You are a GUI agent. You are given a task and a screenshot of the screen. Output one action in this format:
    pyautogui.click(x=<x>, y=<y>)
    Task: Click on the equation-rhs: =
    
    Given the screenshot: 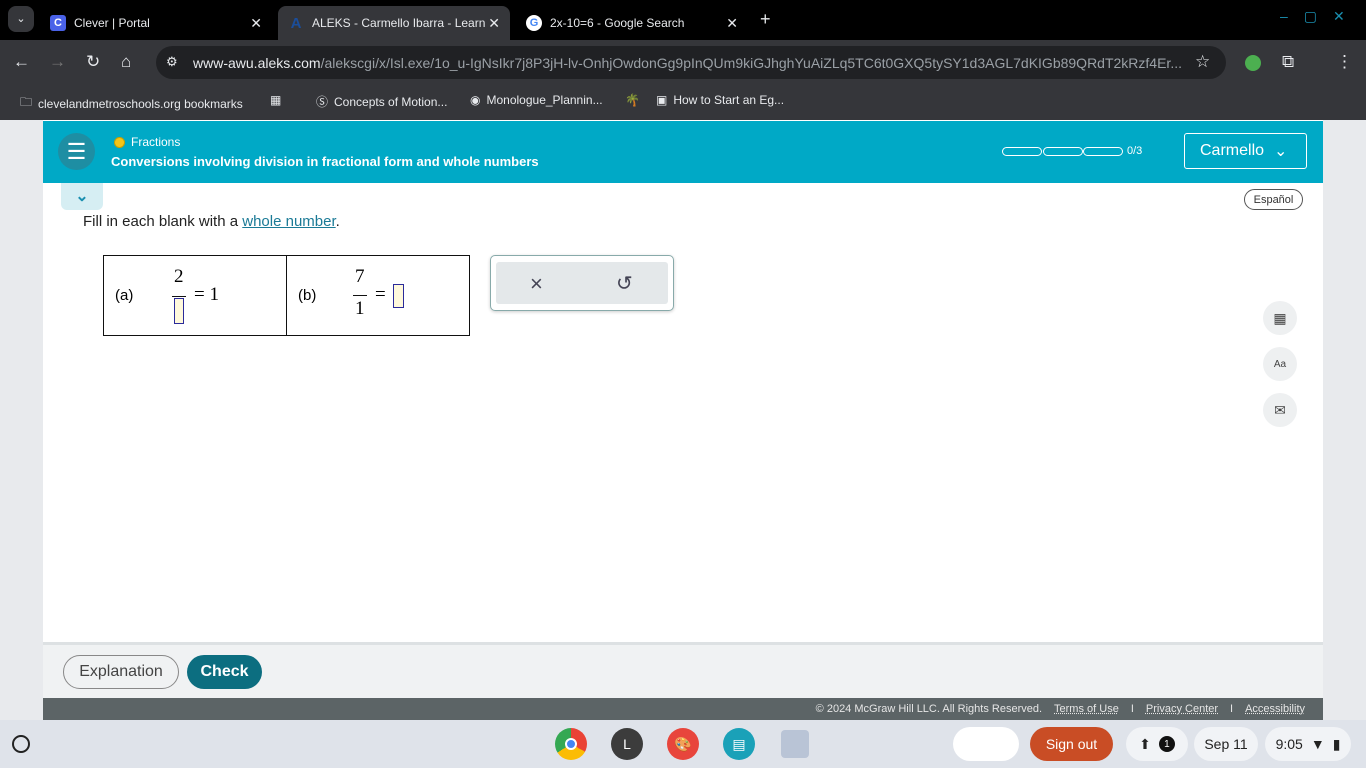 What is the action you would take?
    pyautogui.click(x=380, y=294)
    